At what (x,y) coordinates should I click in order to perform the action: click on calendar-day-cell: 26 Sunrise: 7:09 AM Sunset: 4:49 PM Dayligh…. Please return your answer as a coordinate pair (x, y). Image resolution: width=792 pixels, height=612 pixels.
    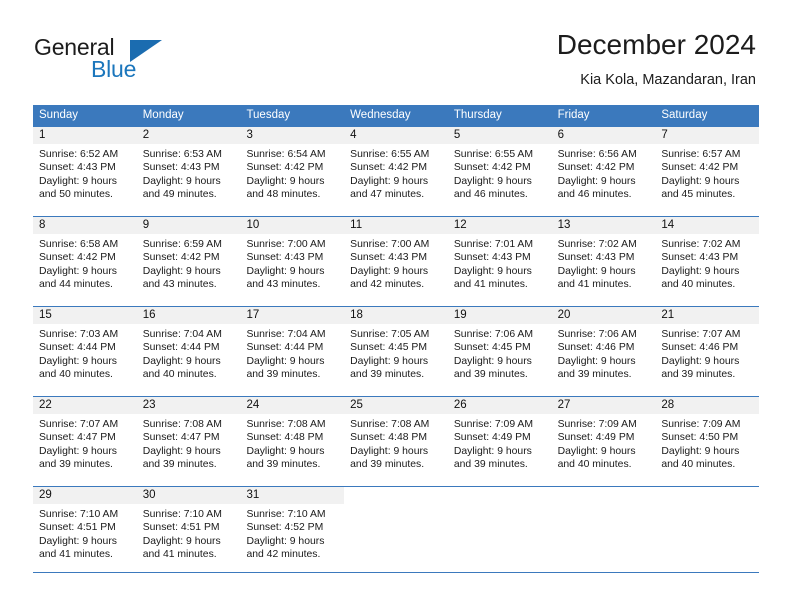
    Looking at the image, I should click on (499, 441).